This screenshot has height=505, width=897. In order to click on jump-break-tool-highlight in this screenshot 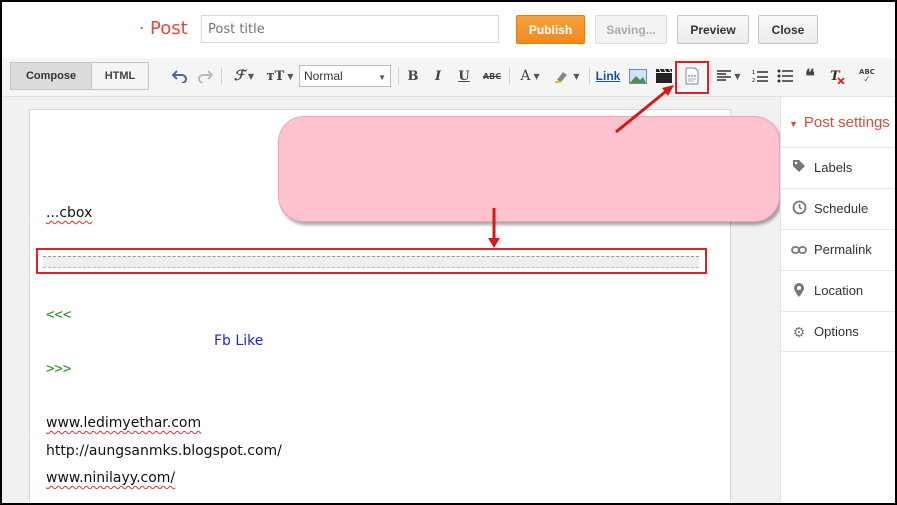, I will do `click(692, 77)`.